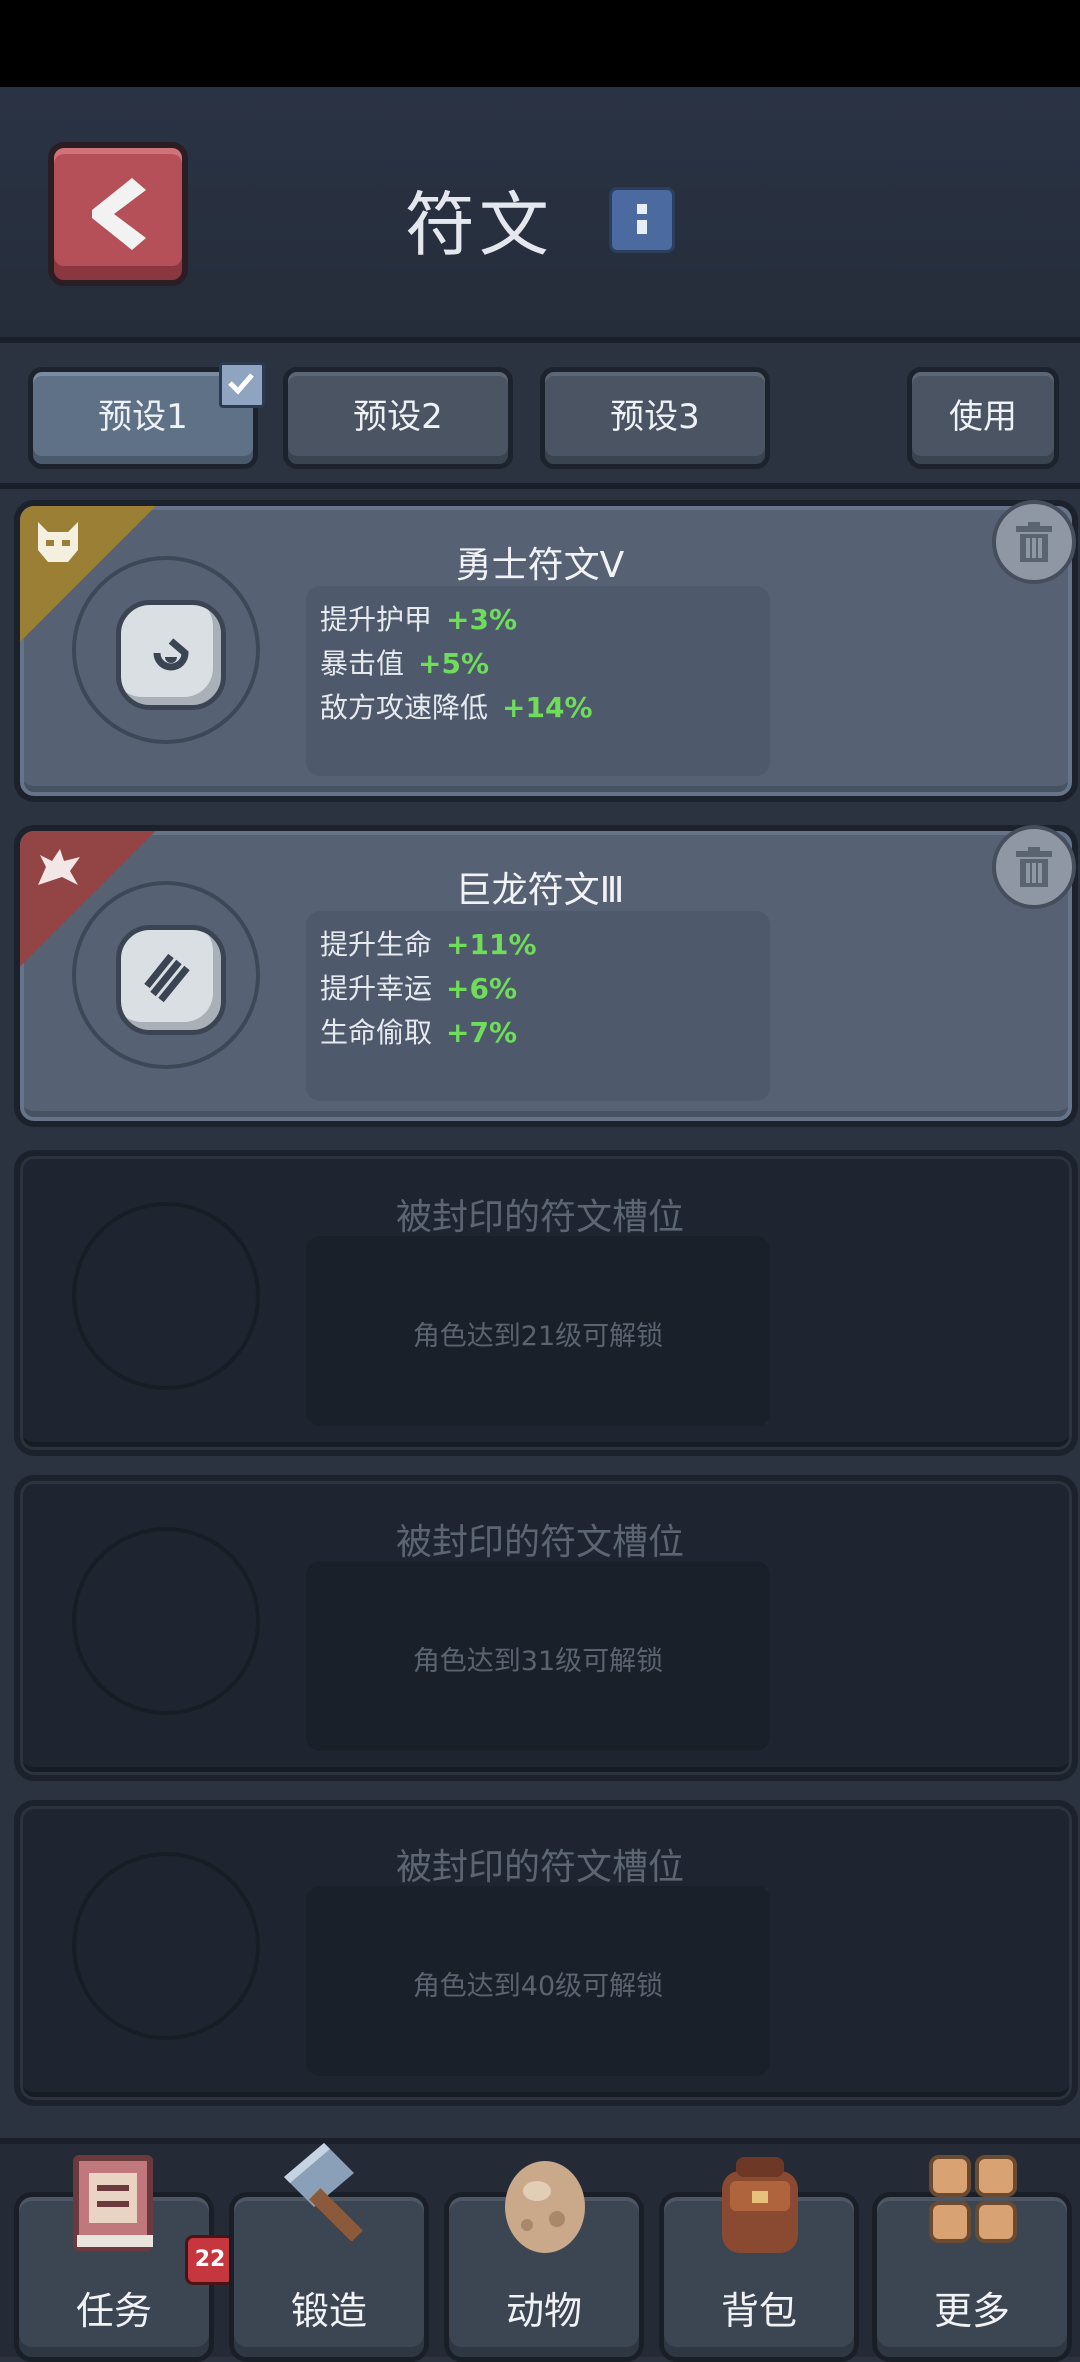 The height and width of the screenshot is (2362, 1080). I want to click on rune-stat: 提升生命 +11%, so click(428, 943).